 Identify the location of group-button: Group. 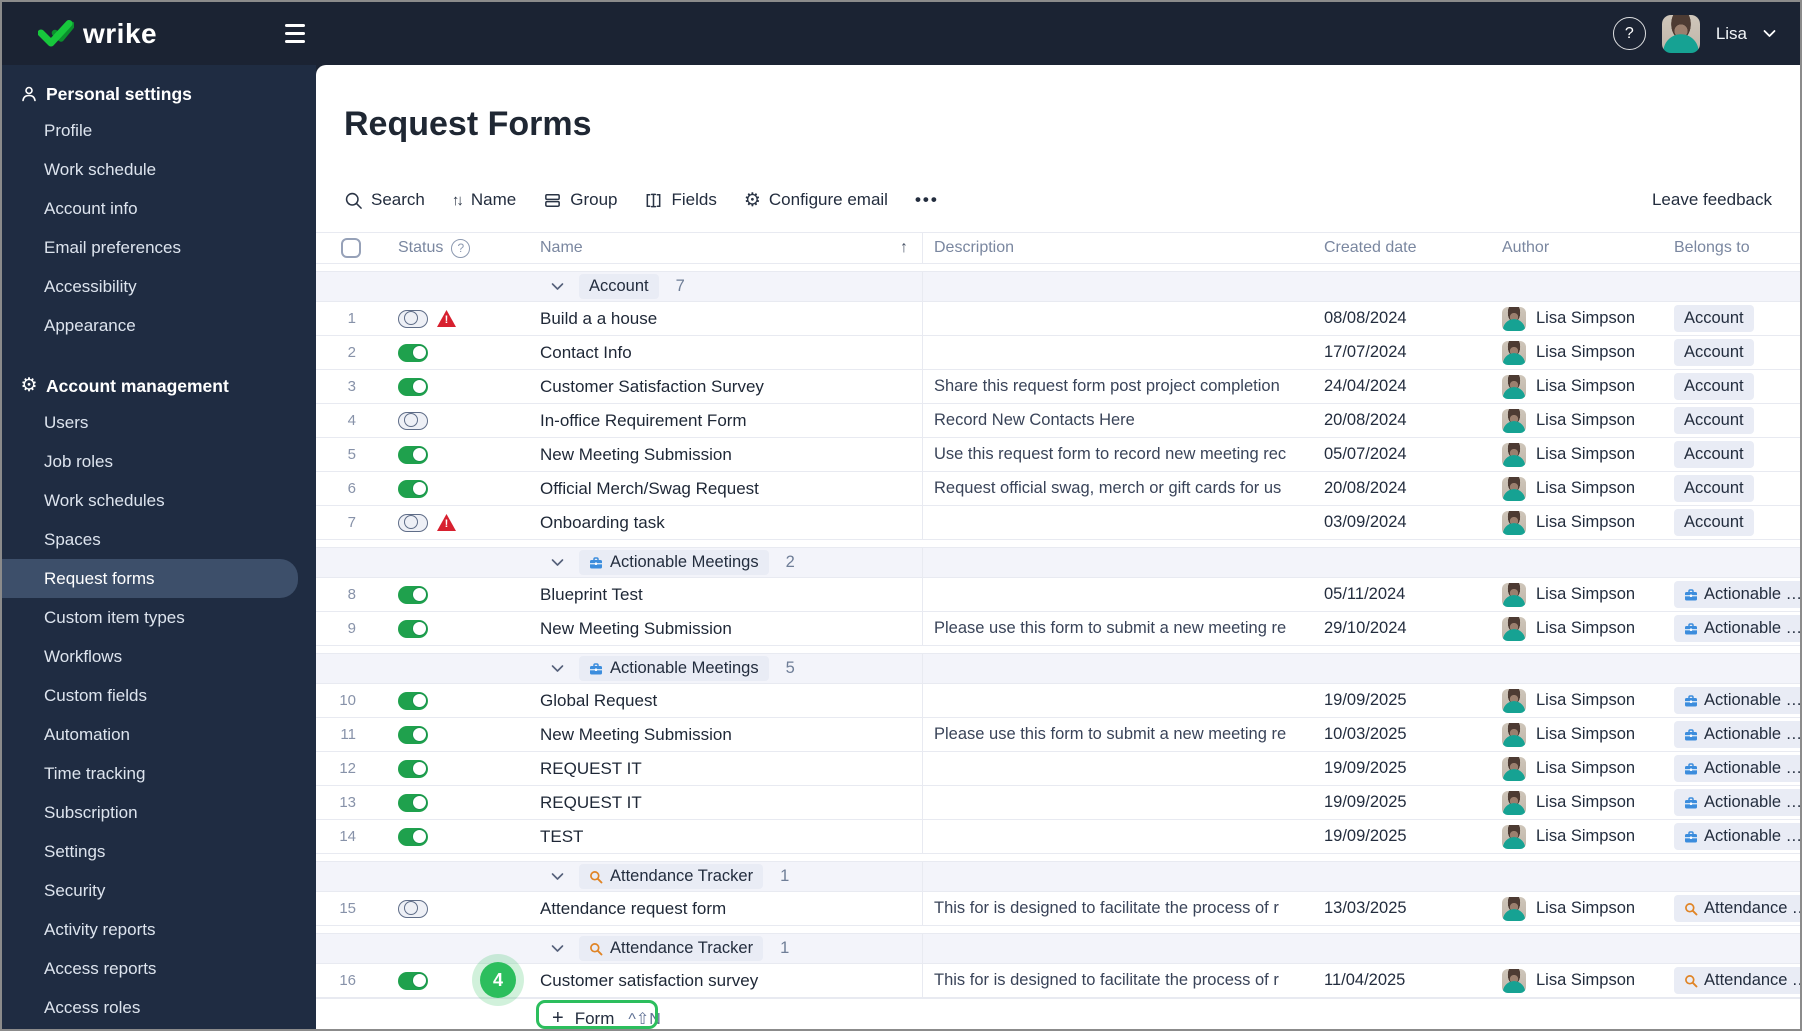
(580, 200).